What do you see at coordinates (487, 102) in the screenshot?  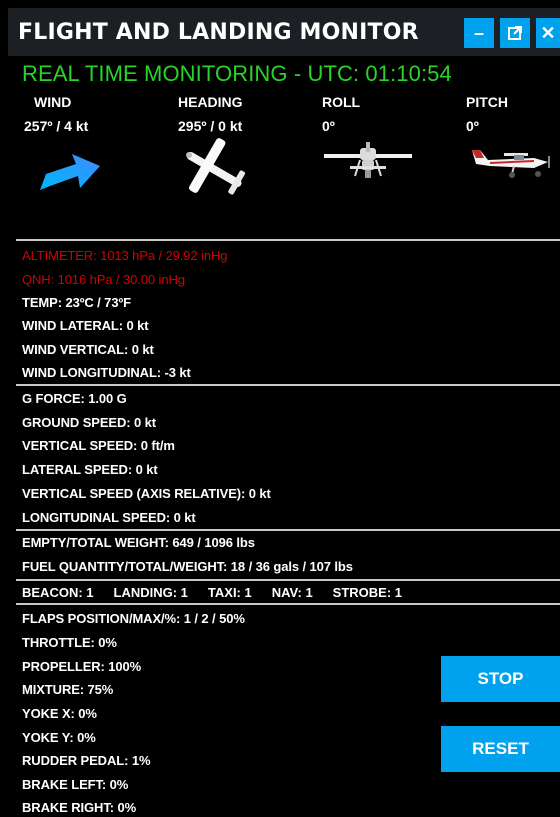 I see `indicator-label: PITCH` at bounding box center [487, 102].